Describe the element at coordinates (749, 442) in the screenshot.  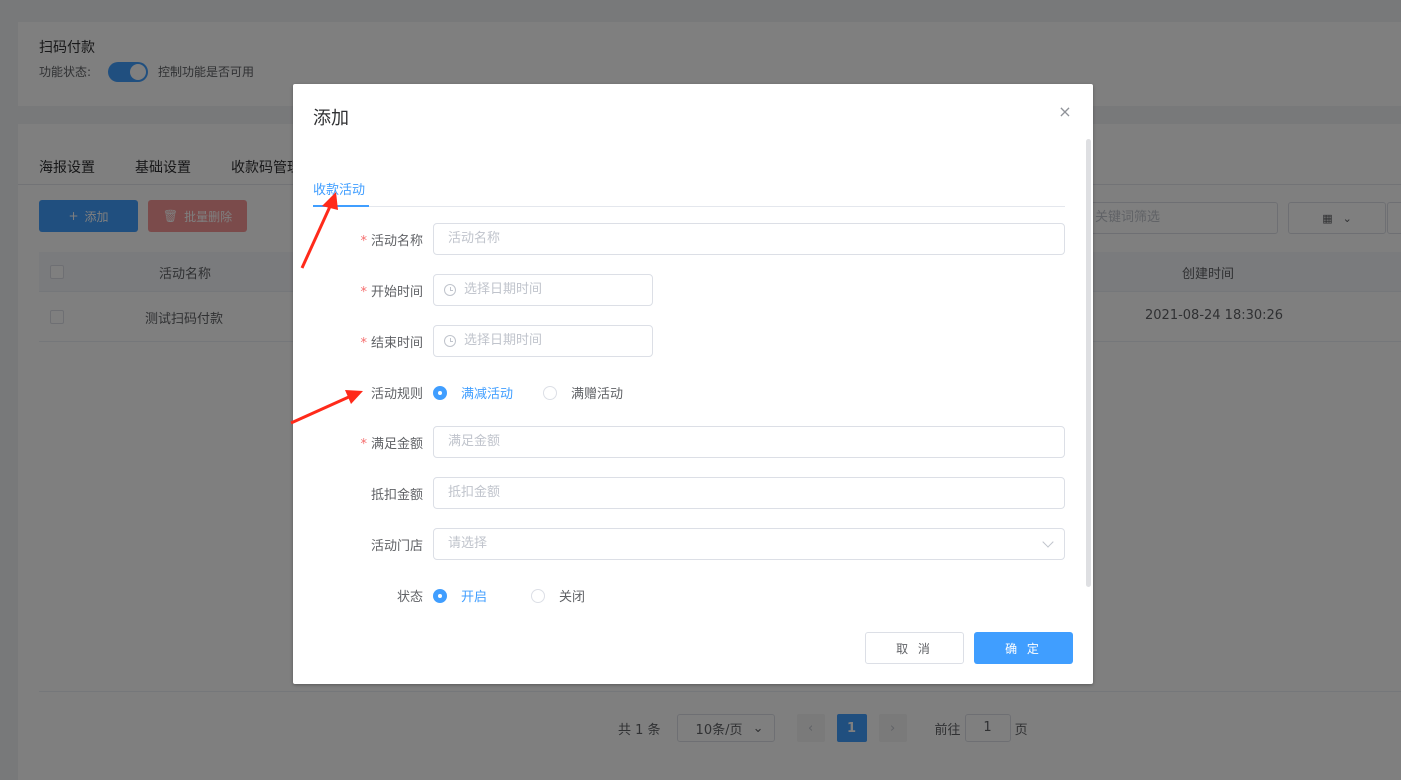
I see `threshold-amount-input: 满足金额` at that location.